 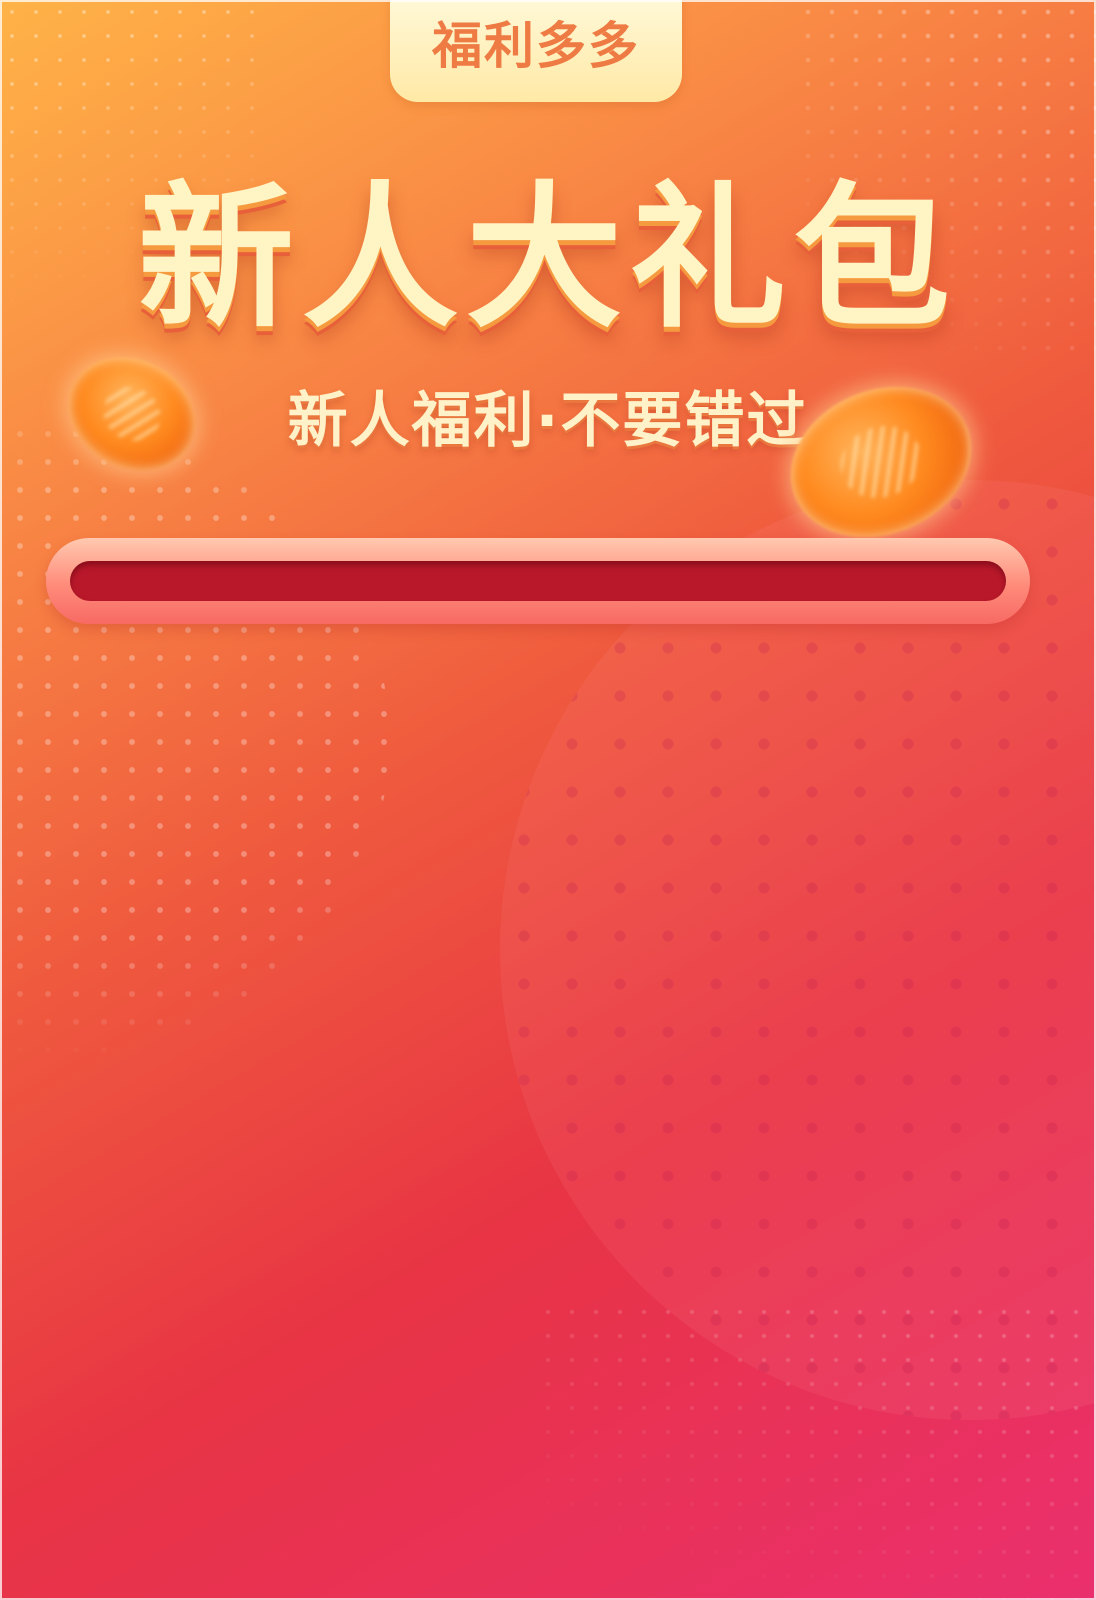 What do you see at coordinates (548, 258) in the screenshot?
I see `page-title: 新人大礼包` at bounding box center [548, 258].